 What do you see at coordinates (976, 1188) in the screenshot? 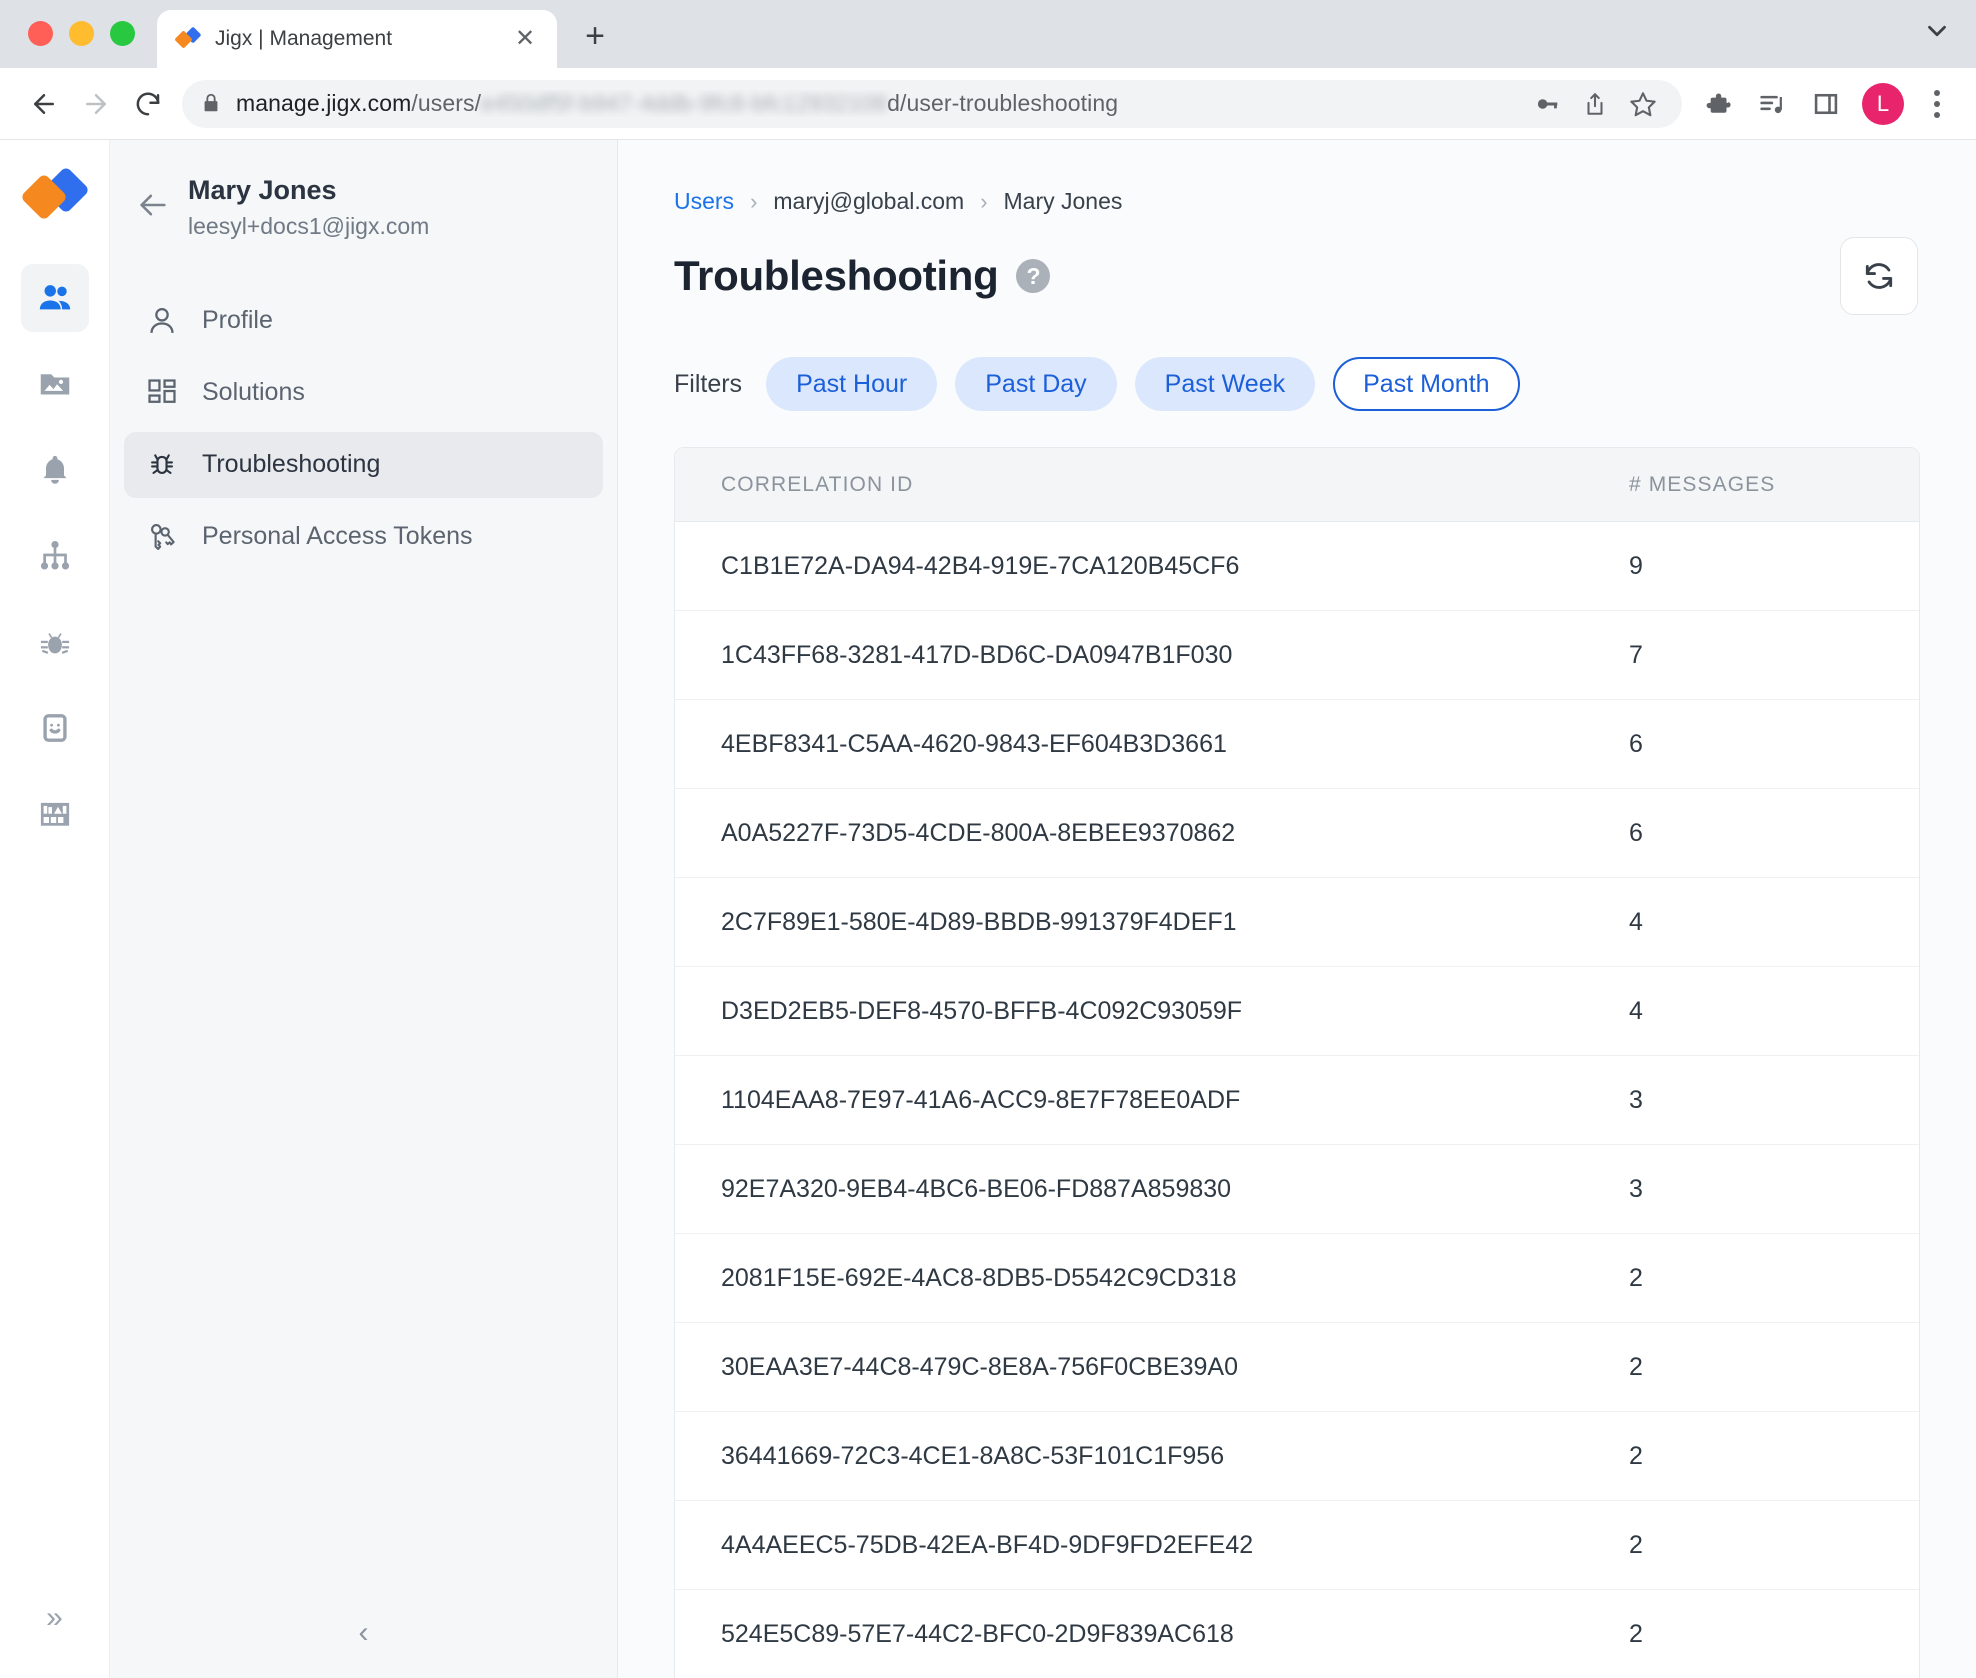
I see `cell-correlation-id: 92E7A320-9EB4-4BC6-BE06-FD887A859830` at bounding box center [976, 1188].